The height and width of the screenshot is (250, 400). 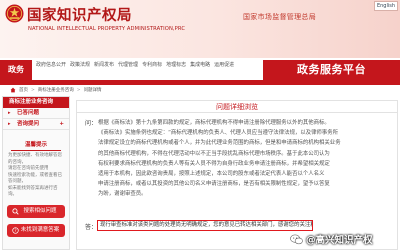 What do you see at coordinates (237, 107) in the screenshot?
I see `panel-title: 问题详细浏览` at bounding box center [237, 107].